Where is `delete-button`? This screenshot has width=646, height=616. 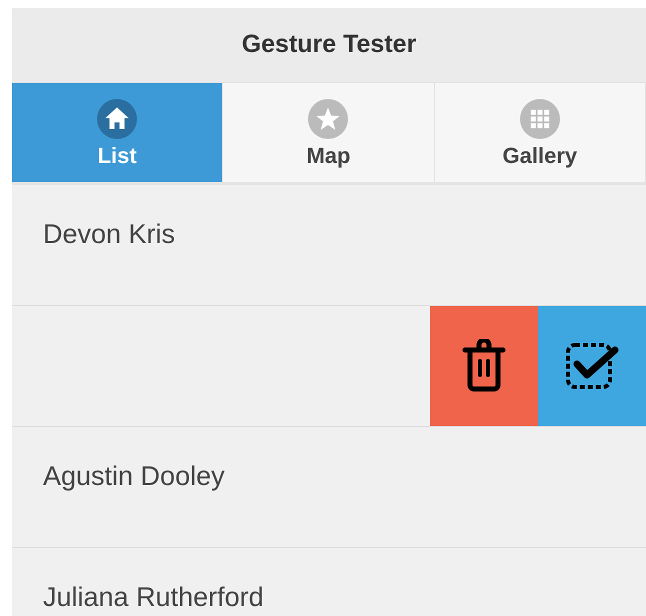 delete-button is located at coordinates (484, 366).